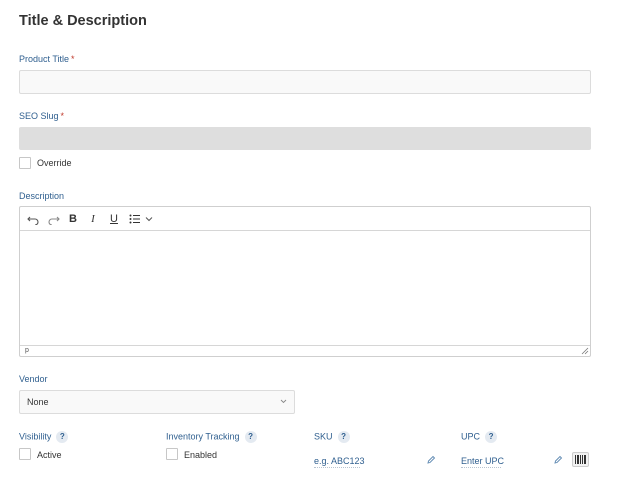 This screenshot has height=489, width=624. What do you see at coordinates (201, 455) in the screenshot?
I see `enabled-label: Enabled` at bounding box center [201, 455].